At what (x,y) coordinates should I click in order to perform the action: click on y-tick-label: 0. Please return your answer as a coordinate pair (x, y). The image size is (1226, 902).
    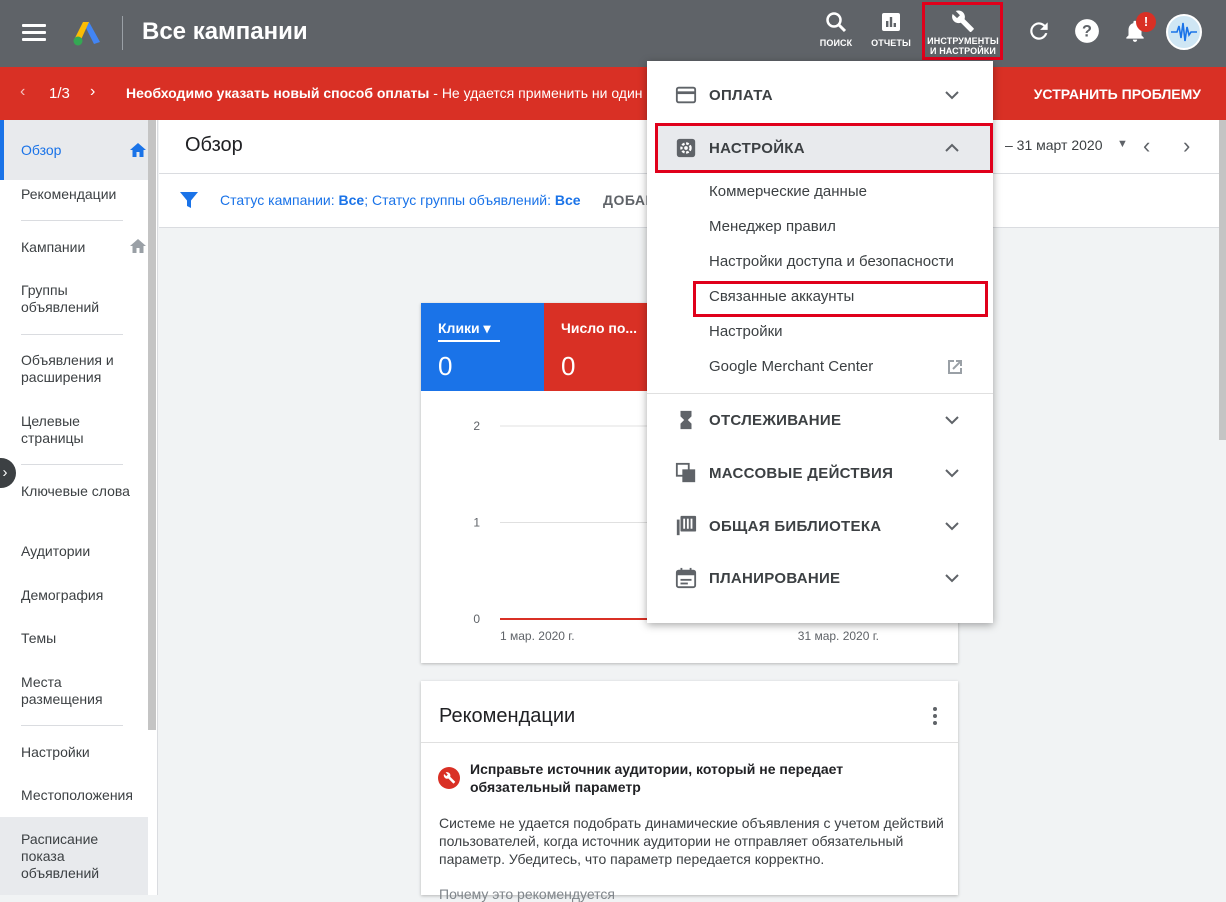
    Looking at the image, I should click on (476, 619).